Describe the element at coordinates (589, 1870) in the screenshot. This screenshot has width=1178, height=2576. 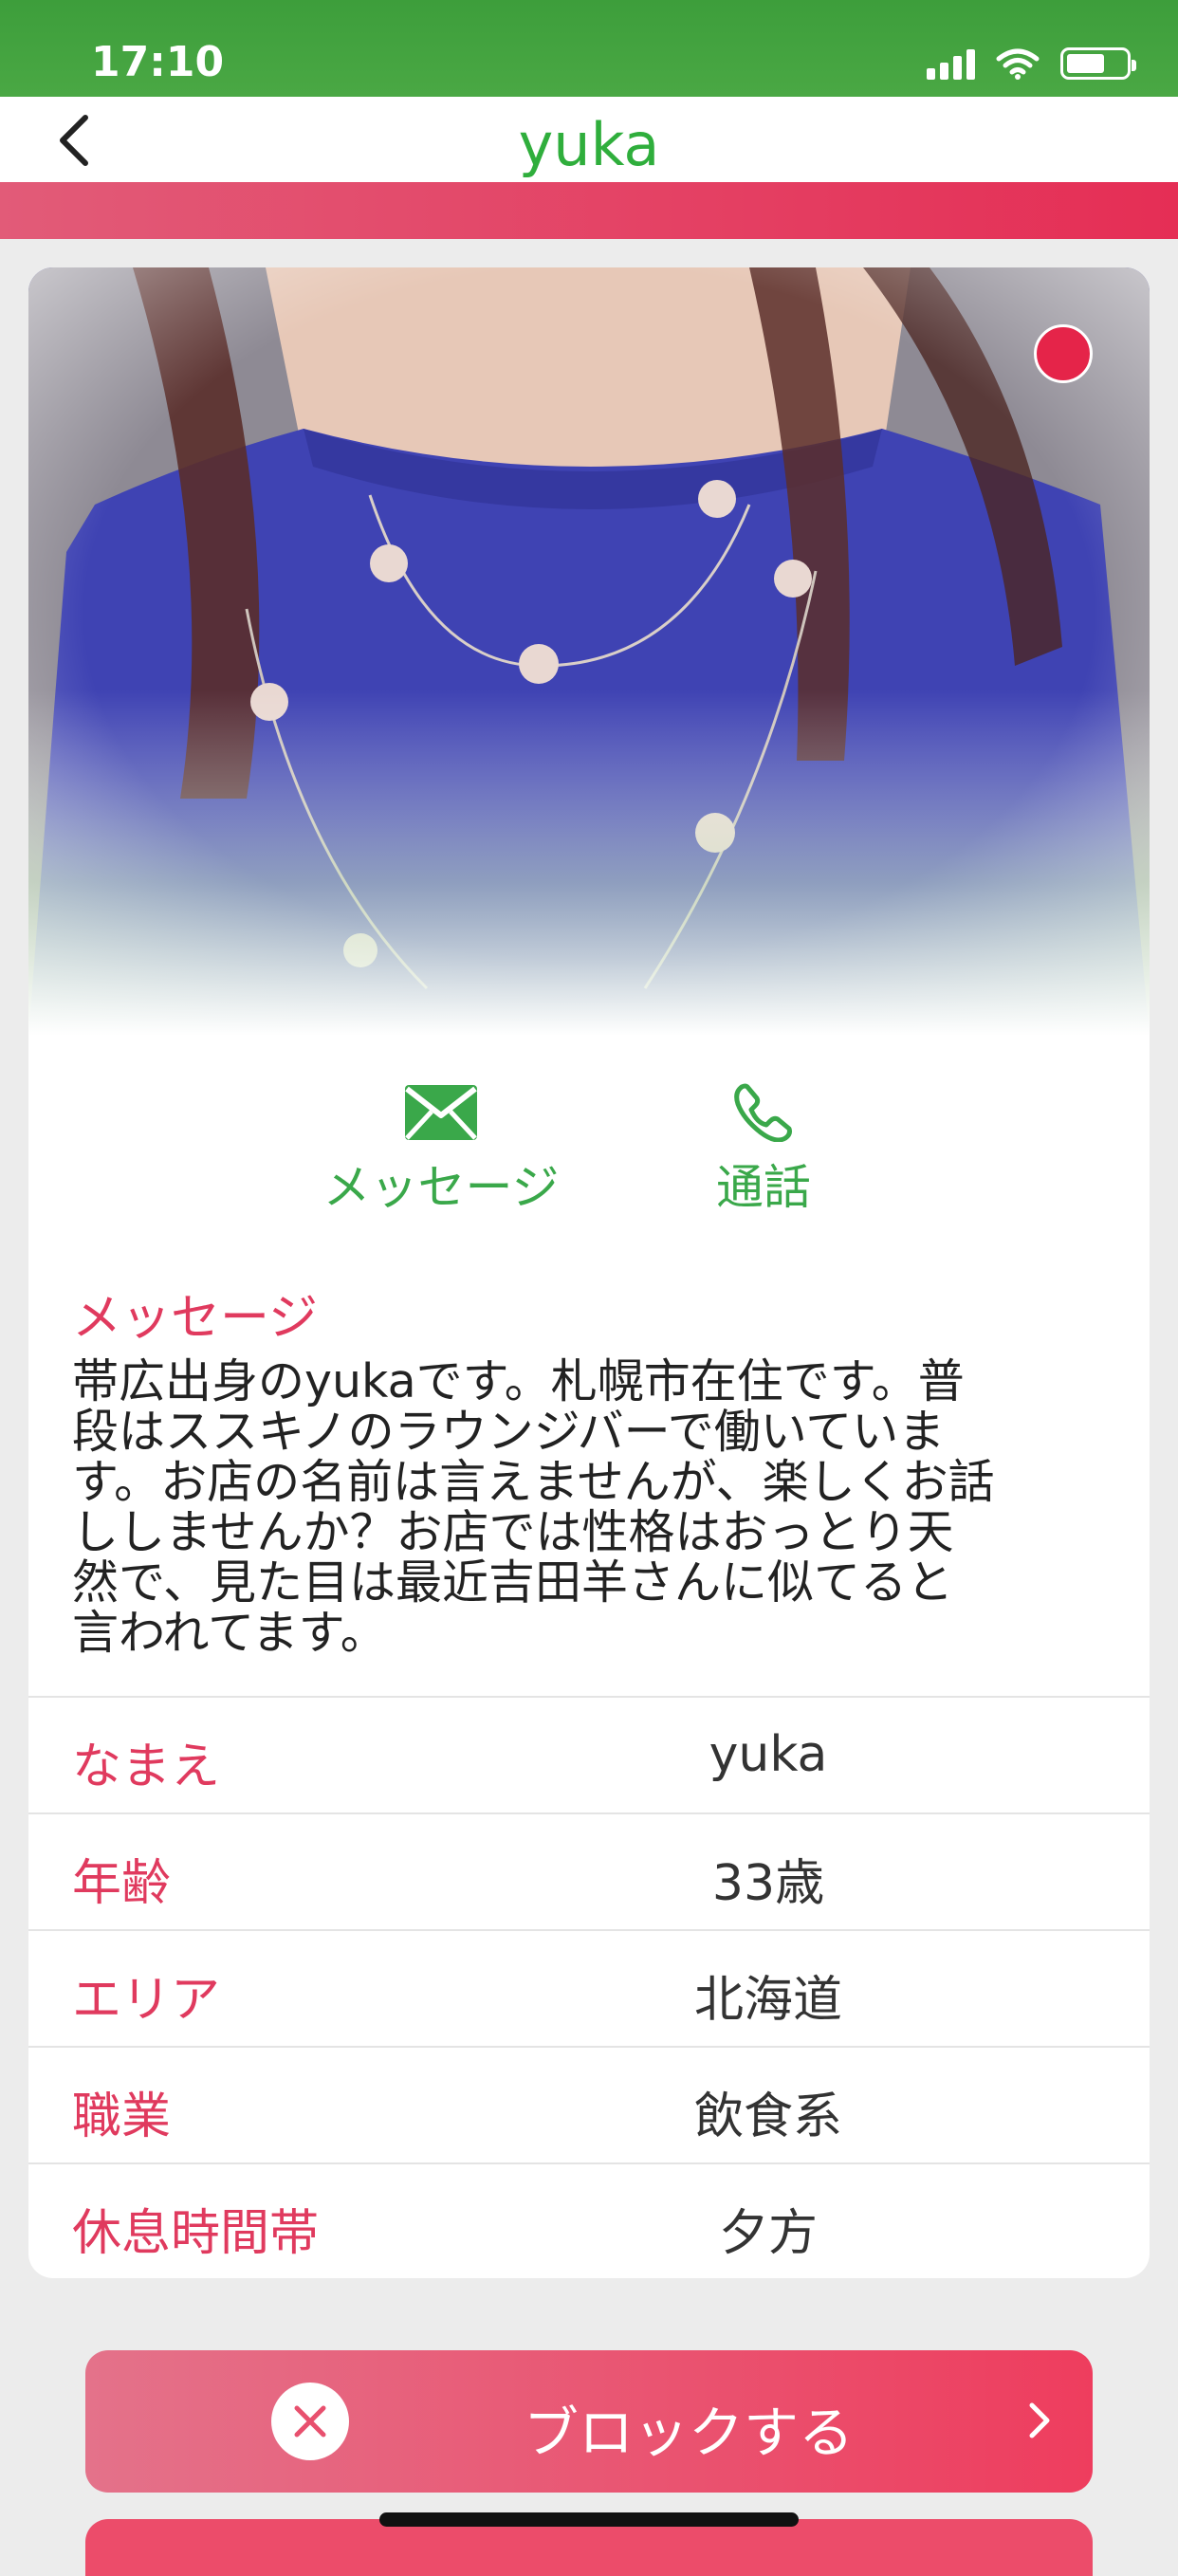
I see `info-row-age: 年齢 33歳` at that location.